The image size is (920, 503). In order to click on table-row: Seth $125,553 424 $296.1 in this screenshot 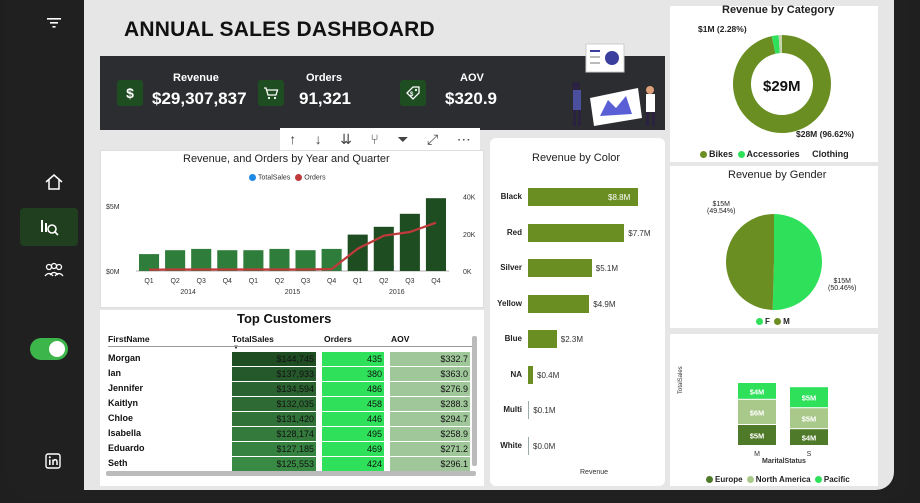, I will do `click(289, 464)`.